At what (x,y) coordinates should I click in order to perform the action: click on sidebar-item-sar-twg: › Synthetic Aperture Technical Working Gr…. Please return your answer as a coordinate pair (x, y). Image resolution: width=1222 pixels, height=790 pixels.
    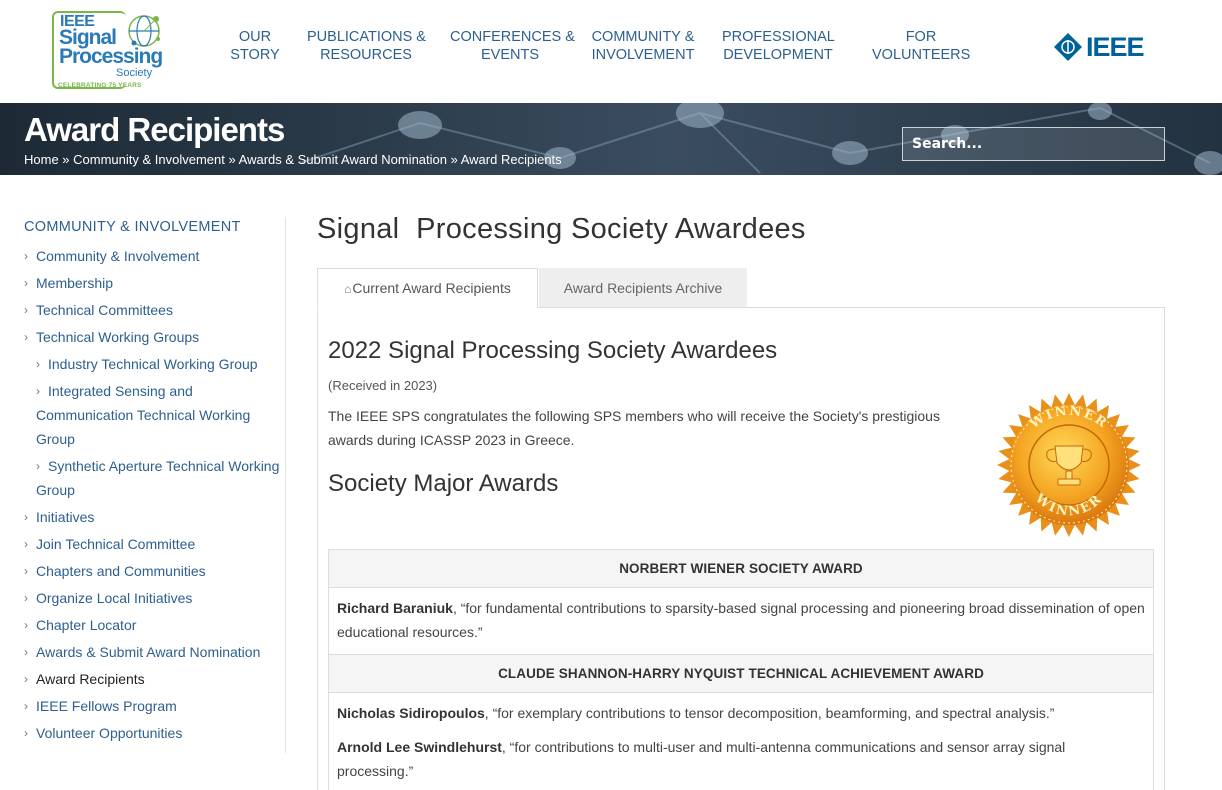
    Looking at the image, I should click on (154, 478).